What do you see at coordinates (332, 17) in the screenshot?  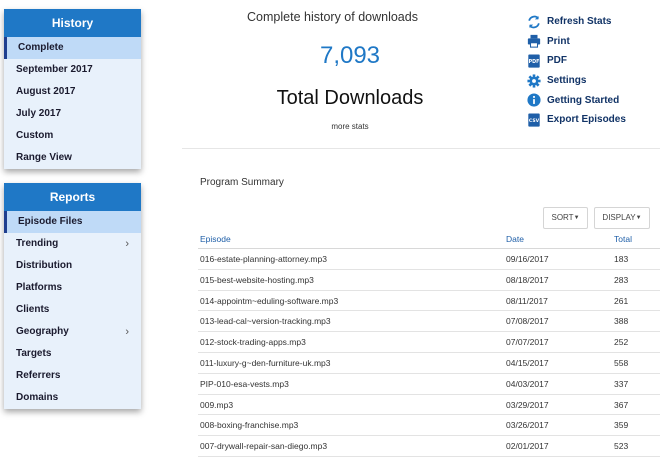 I see `downloads-caption: Complete history of downloads` at bounding box center [332, 17].